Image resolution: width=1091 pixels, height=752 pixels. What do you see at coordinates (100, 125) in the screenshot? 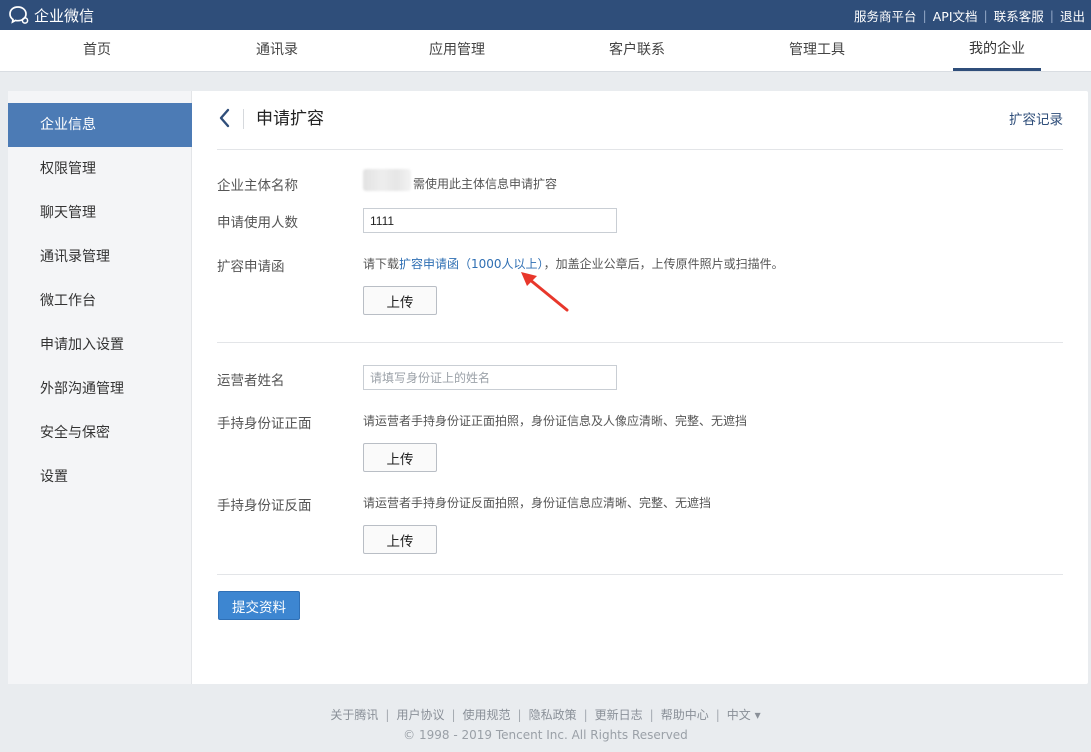
I see `sidebar-item-company-info: 企业信息` at bounding box center [100, 125].